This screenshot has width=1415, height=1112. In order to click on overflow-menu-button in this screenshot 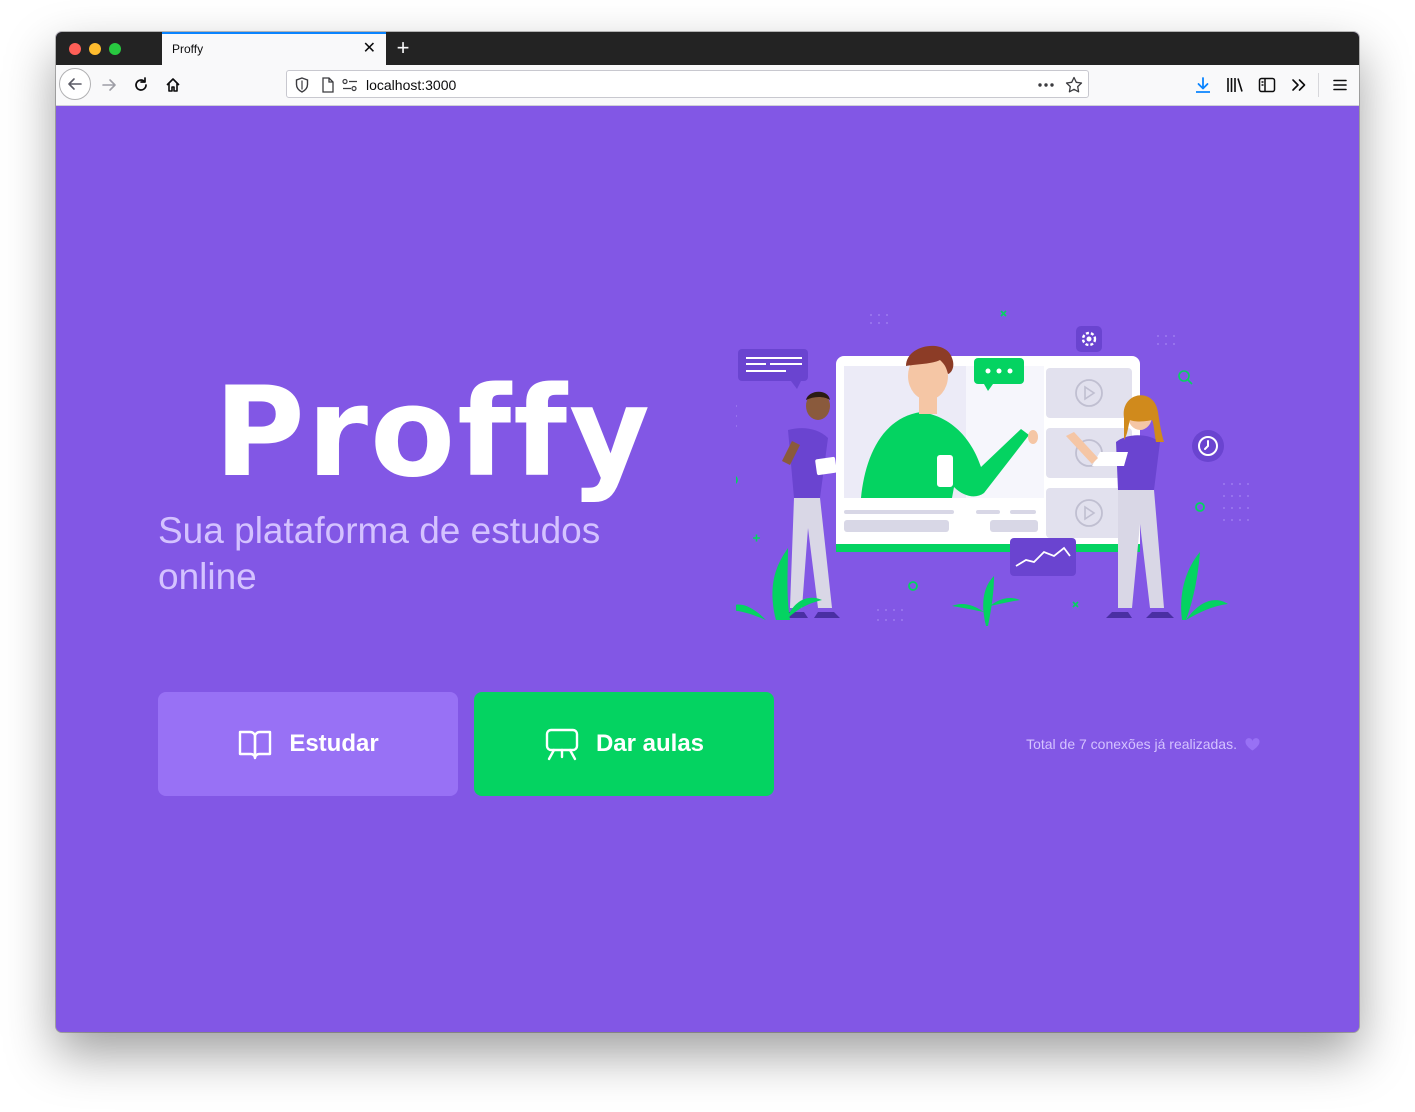, I will do `click(1299, 85)`.